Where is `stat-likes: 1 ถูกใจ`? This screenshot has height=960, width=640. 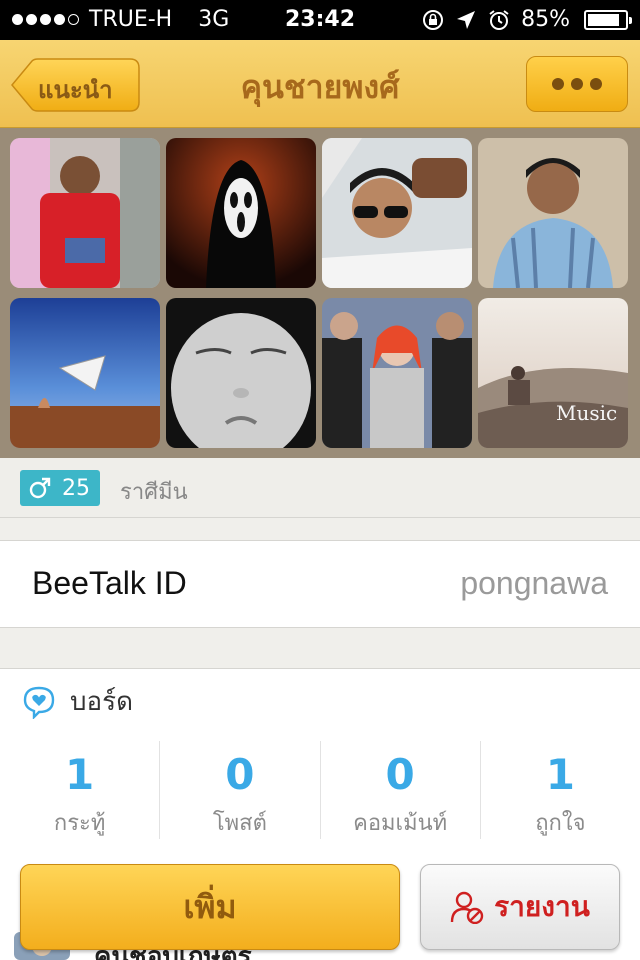
stat-likes: 1 ถูกใจ is located at coordinates (560, 790).